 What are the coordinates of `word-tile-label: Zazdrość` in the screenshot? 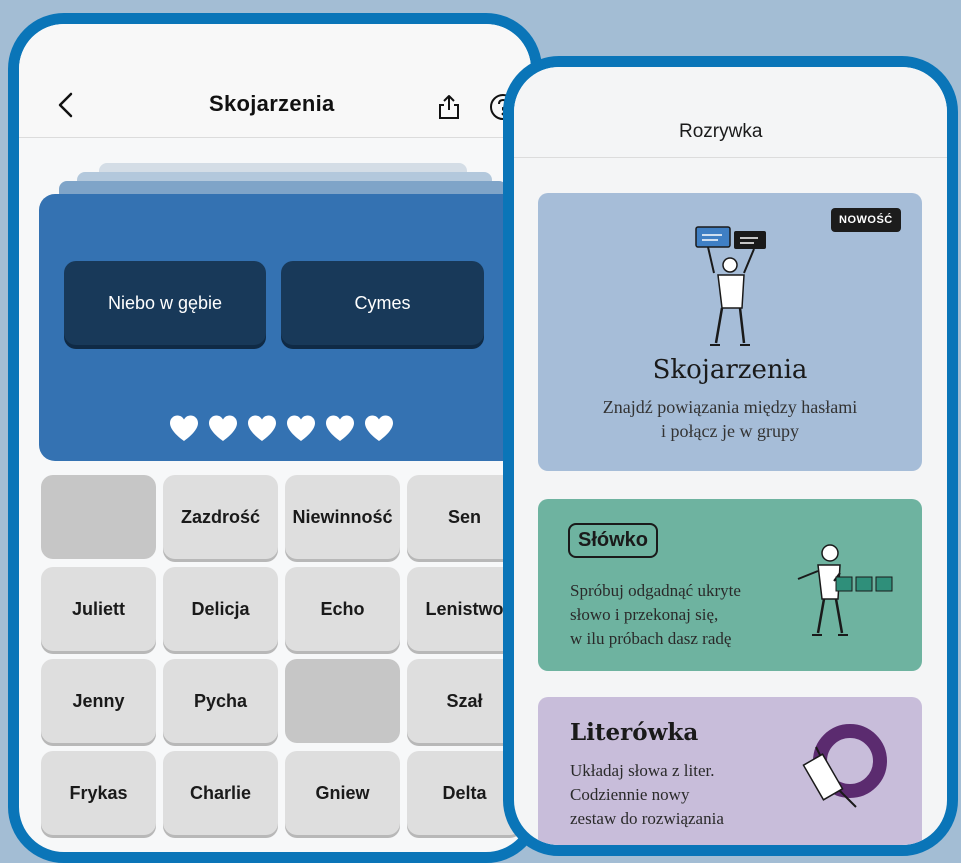 It's located at (220, 516).